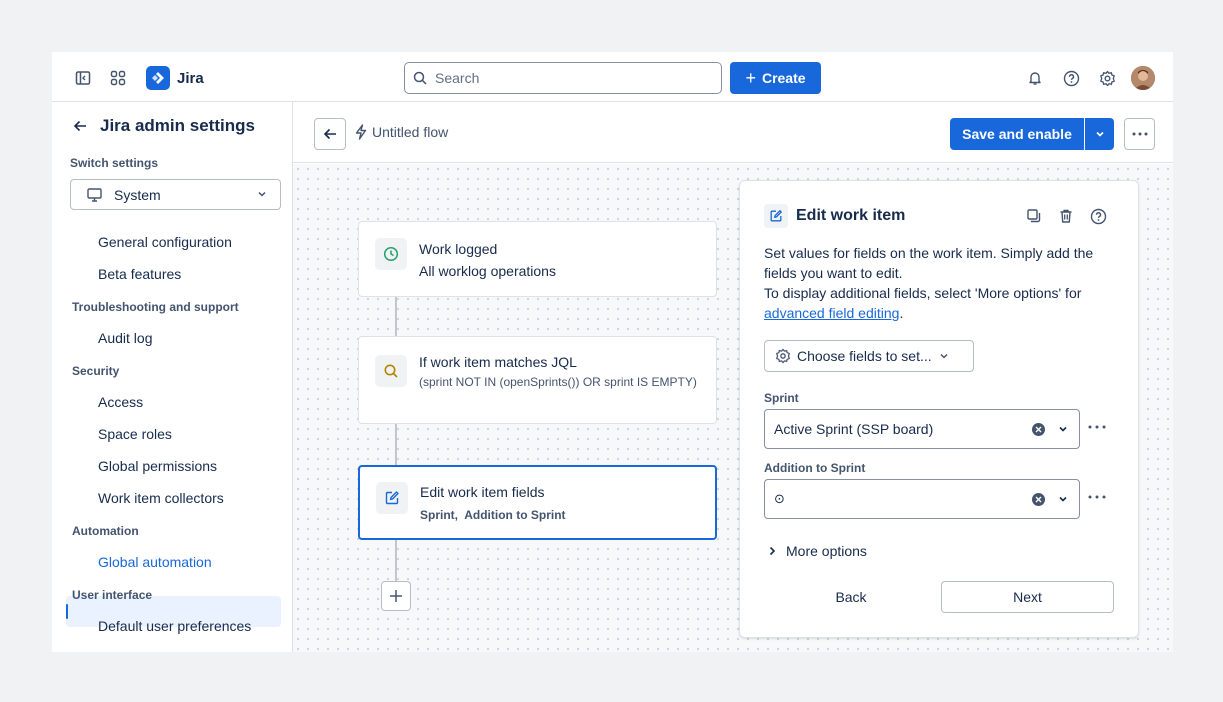 The image size is (1223, 702). What do you see at coordinates (1107, 78) in the screenshot?
I see `settings-gear-icon` at bounding box center [1107, 78].